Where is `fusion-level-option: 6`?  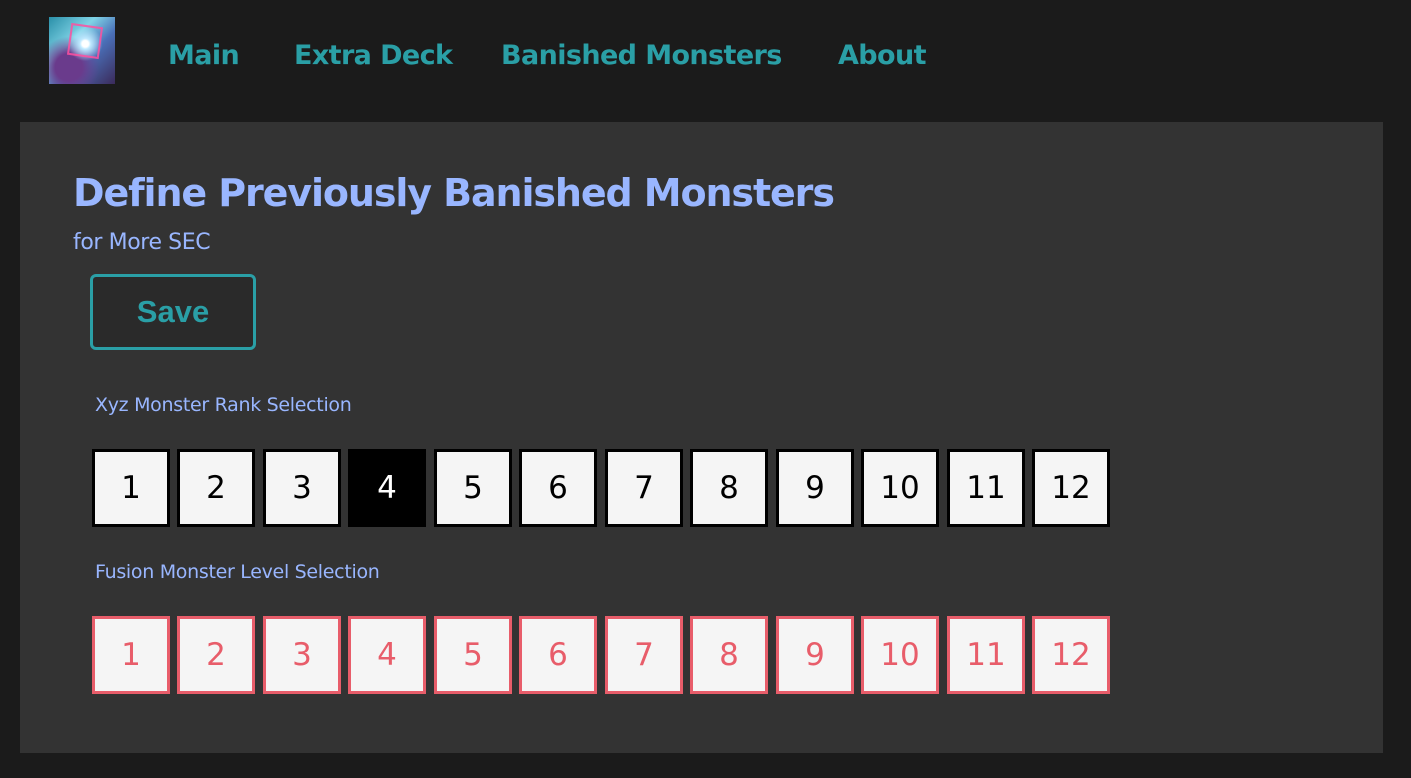 fusion-level-option: 6 is located at coordinates (558, 655).